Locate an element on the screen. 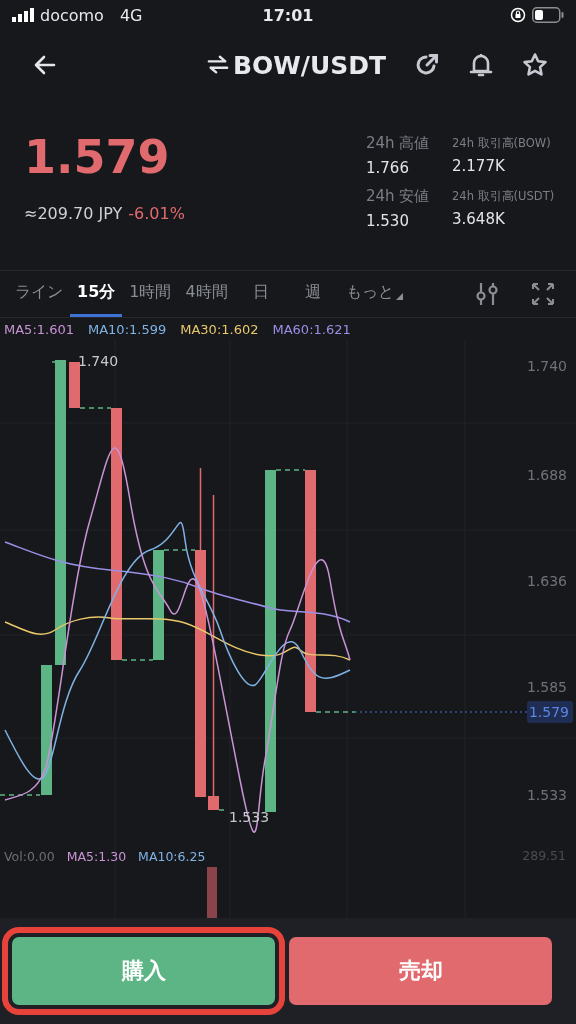  rotation-lock-icon is located at coordinates (518, 15).